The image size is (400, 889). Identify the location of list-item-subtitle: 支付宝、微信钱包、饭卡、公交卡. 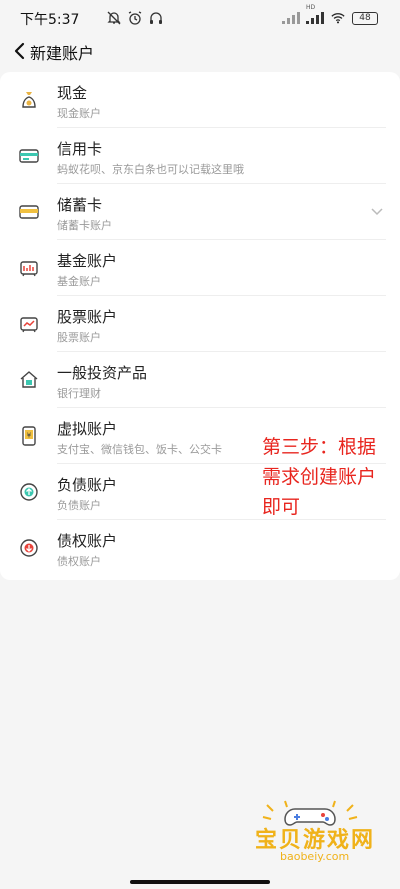
(139, 449).